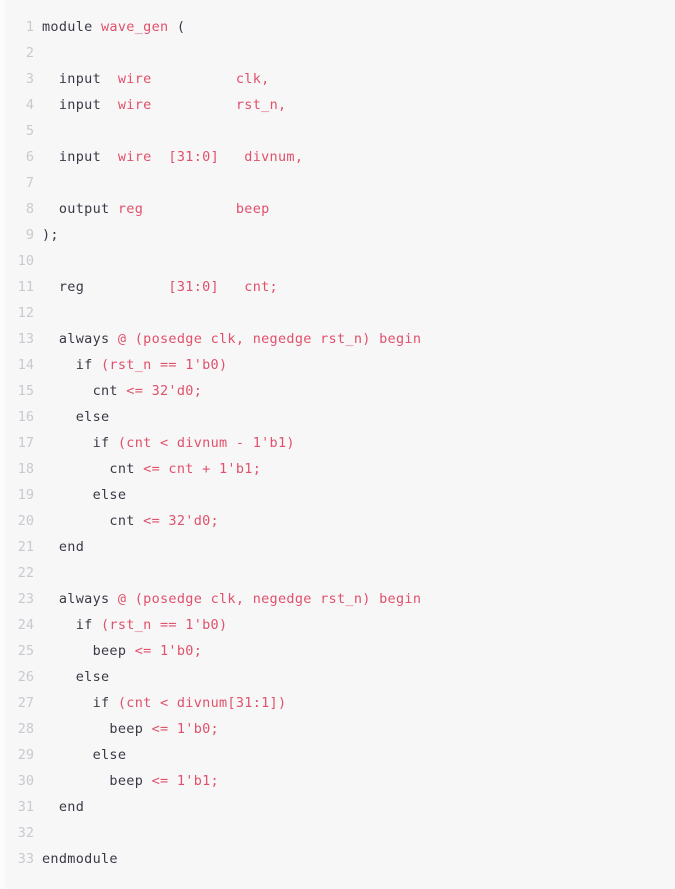 The height and width of the screenshot is (889, 675). What do you see at coordinates (29, 131) in the screenshot?
I see `line-number: 5` at bounding box center [29, 131].